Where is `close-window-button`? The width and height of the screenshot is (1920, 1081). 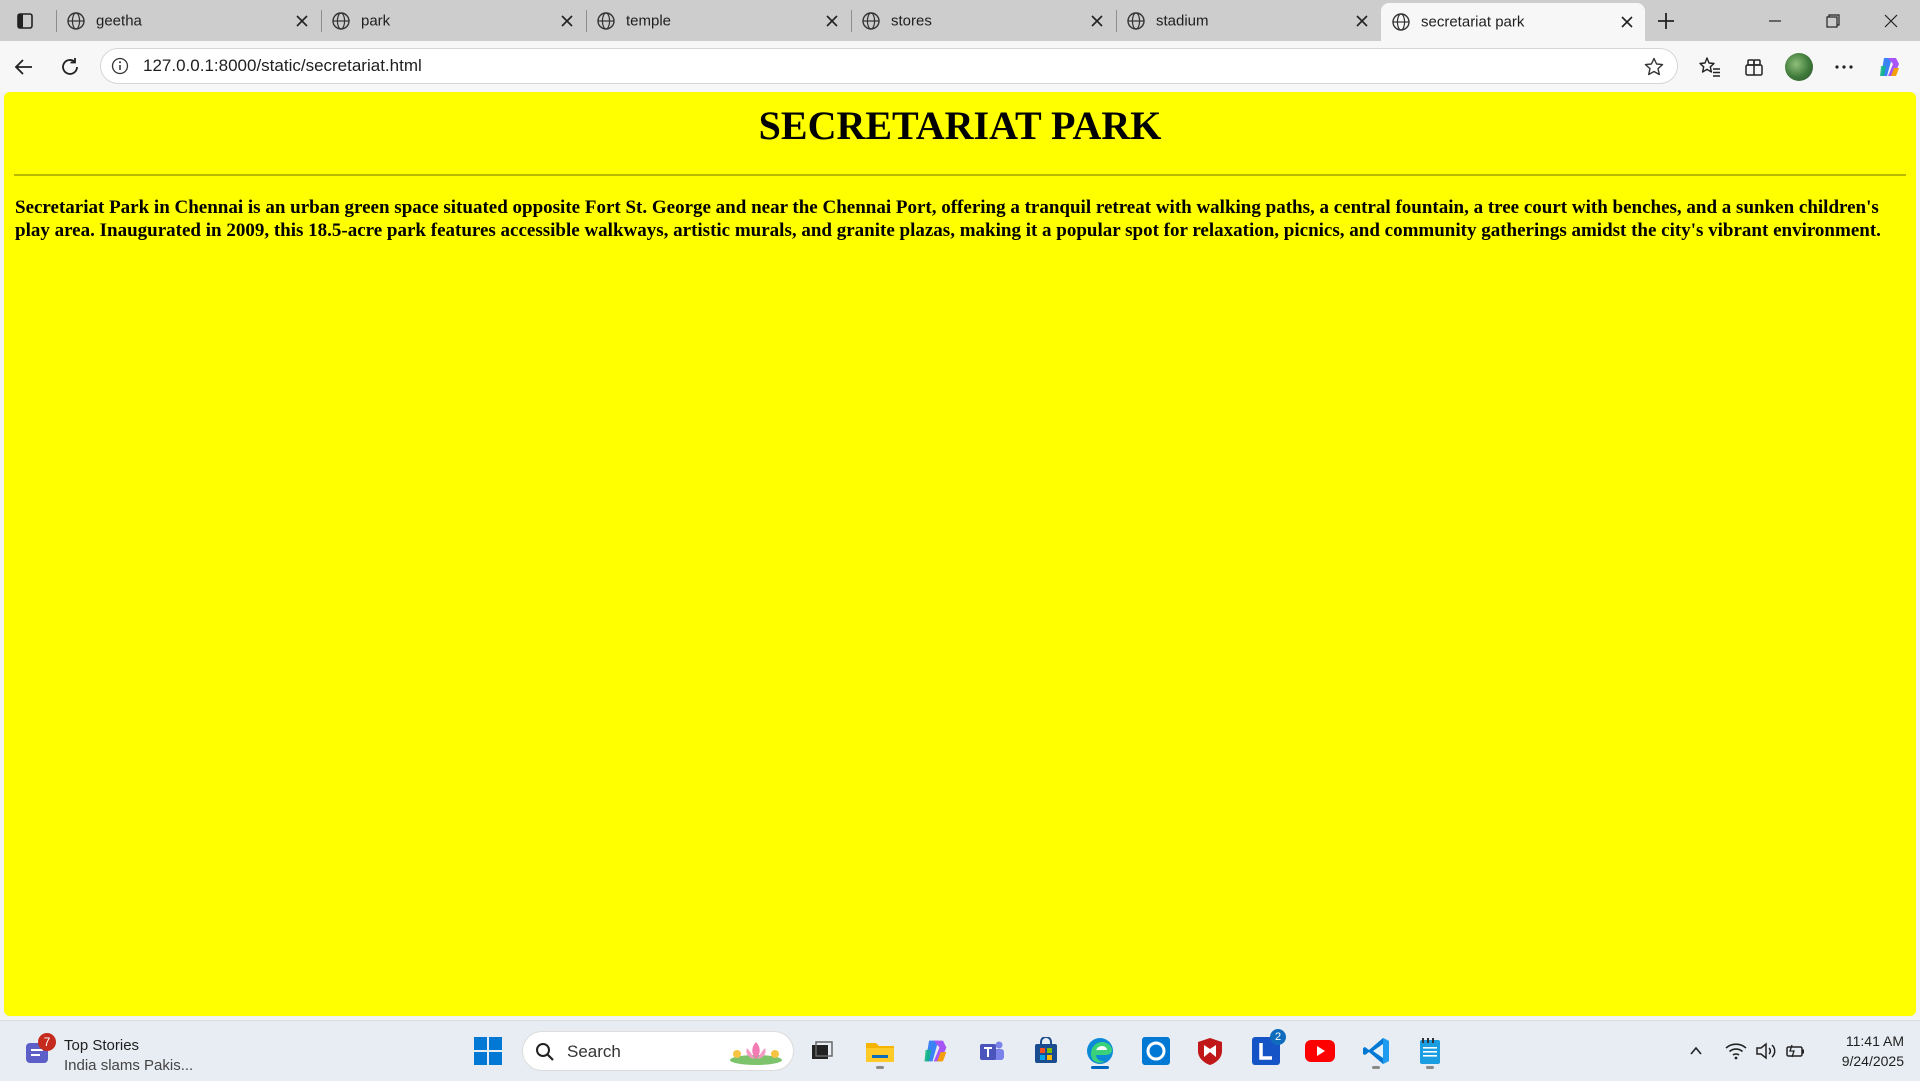 close-window-button is located at coordinates (1891, 21).